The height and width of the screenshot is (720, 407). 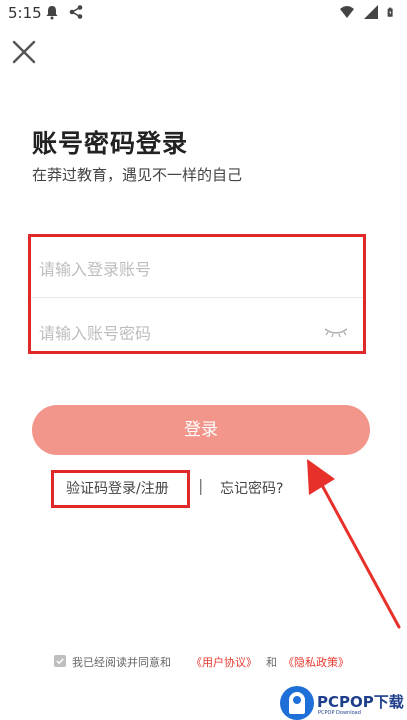 What do you see at coordinates (347, 12) in the screenshot?
I see `wifi-icon` at bounding box center [347, 12].